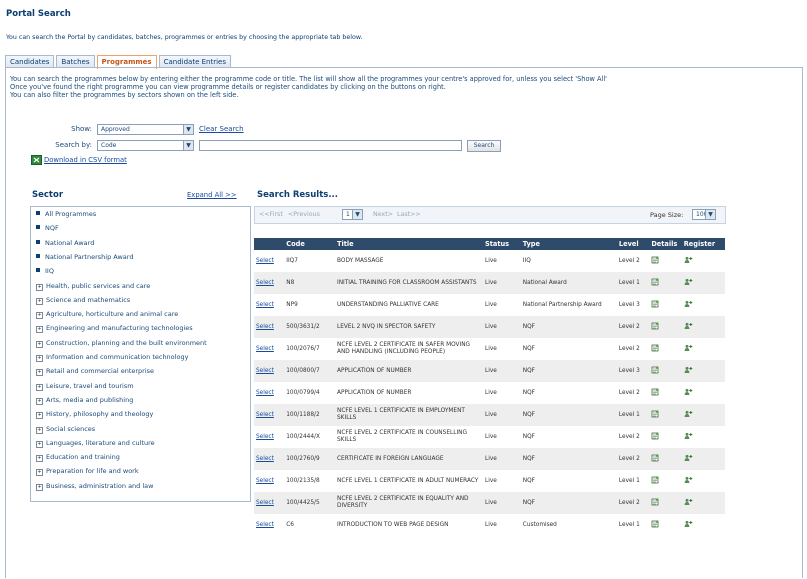 The height and width of the screenshot is (579, 807). I want to click on download-csv-link: Download in CSV format, so click(85, 160).